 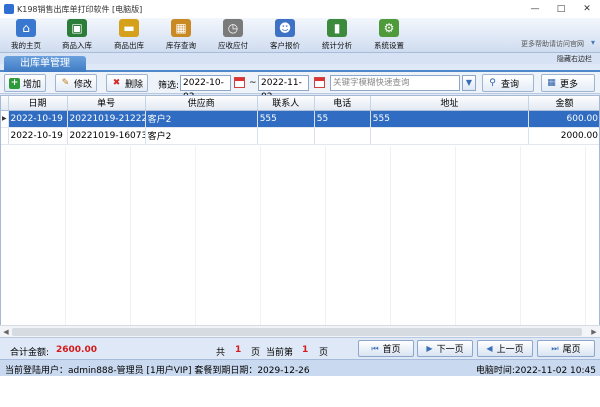 What do you see at coordinates (449, 136) in the screenshot?
I see `cell-address` at bounding box center [449, 136].